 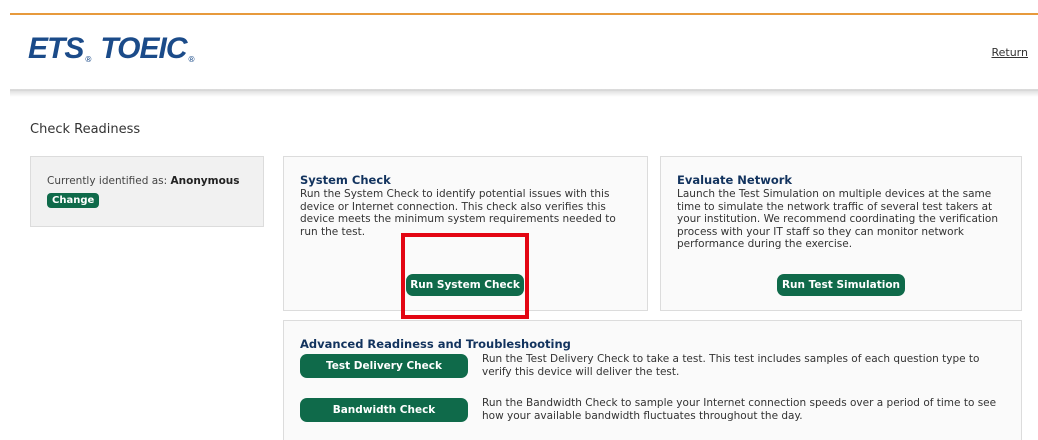 What do you see at coordinates (107, 181) in the screenshot?
I see `identity-prefix: Currently identified as:` at bounding box center [107, 181].